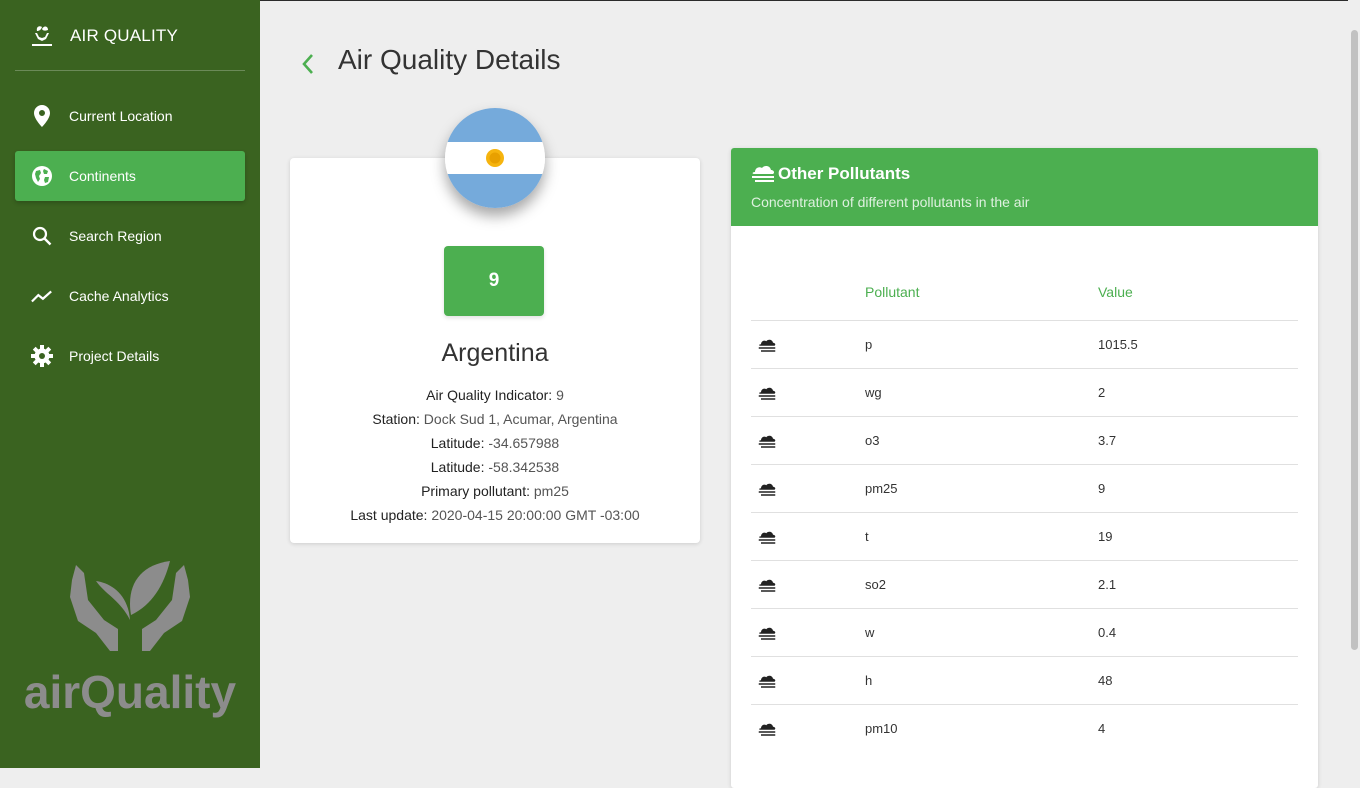 The width and height of the screenshot is (1360, 788). I want to click on sidebar-item-continents: Continents, so click(130, 176).